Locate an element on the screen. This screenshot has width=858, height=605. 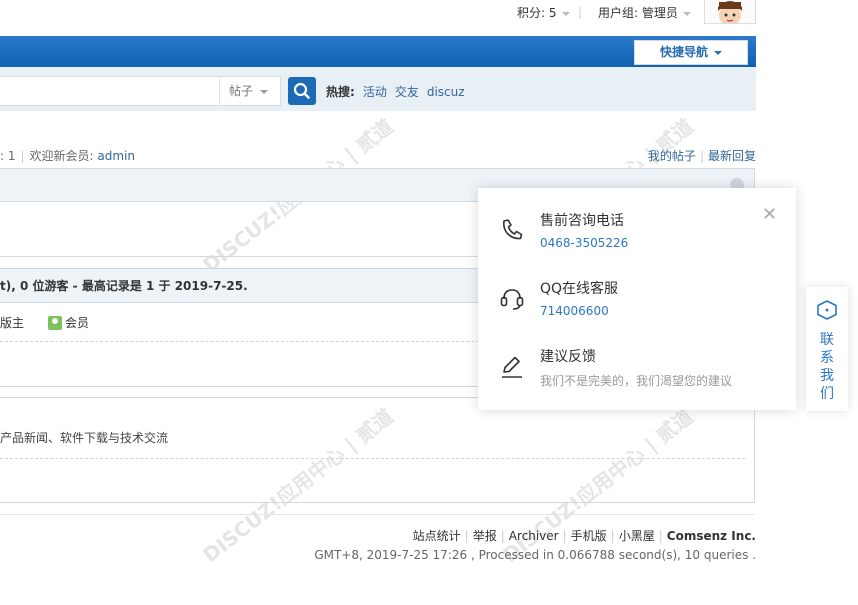
divider is located at coordinates (372, 458).